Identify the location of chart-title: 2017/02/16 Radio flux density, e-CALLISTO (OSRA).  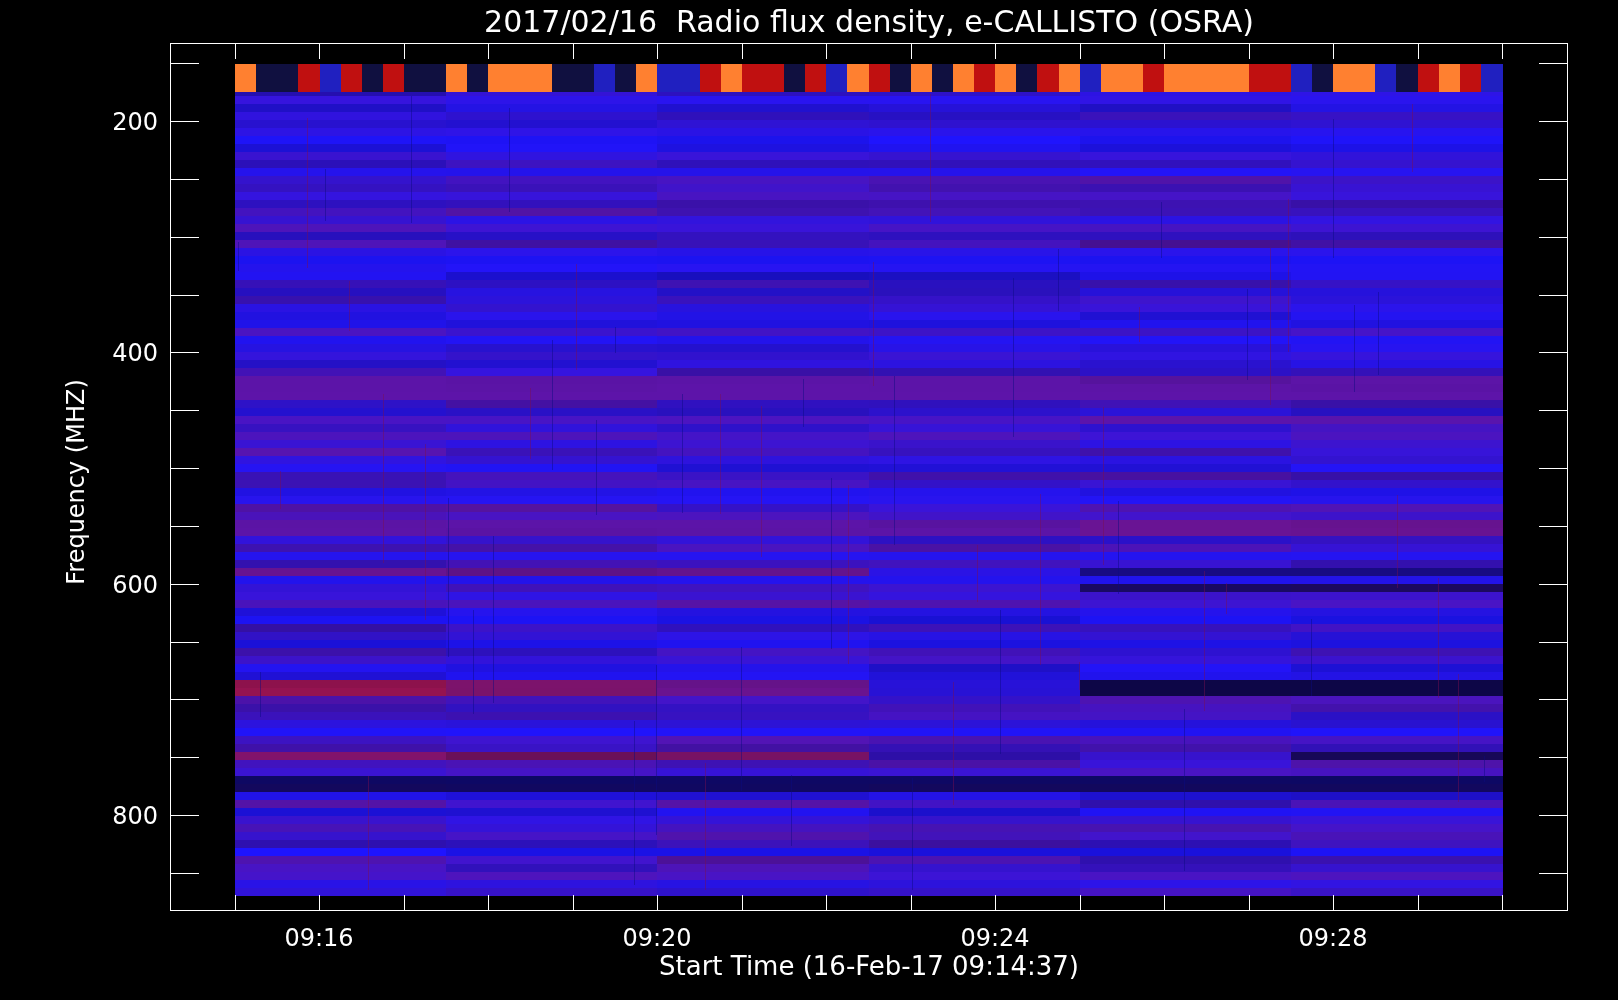
(869, 21).